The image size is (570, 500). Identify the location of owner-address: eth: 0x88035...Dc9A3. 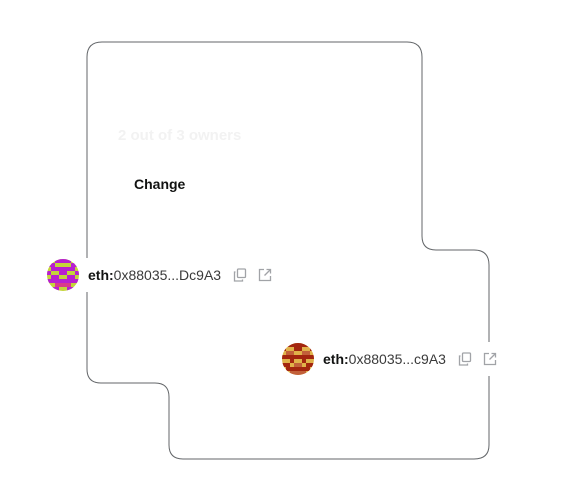
(154, 275).